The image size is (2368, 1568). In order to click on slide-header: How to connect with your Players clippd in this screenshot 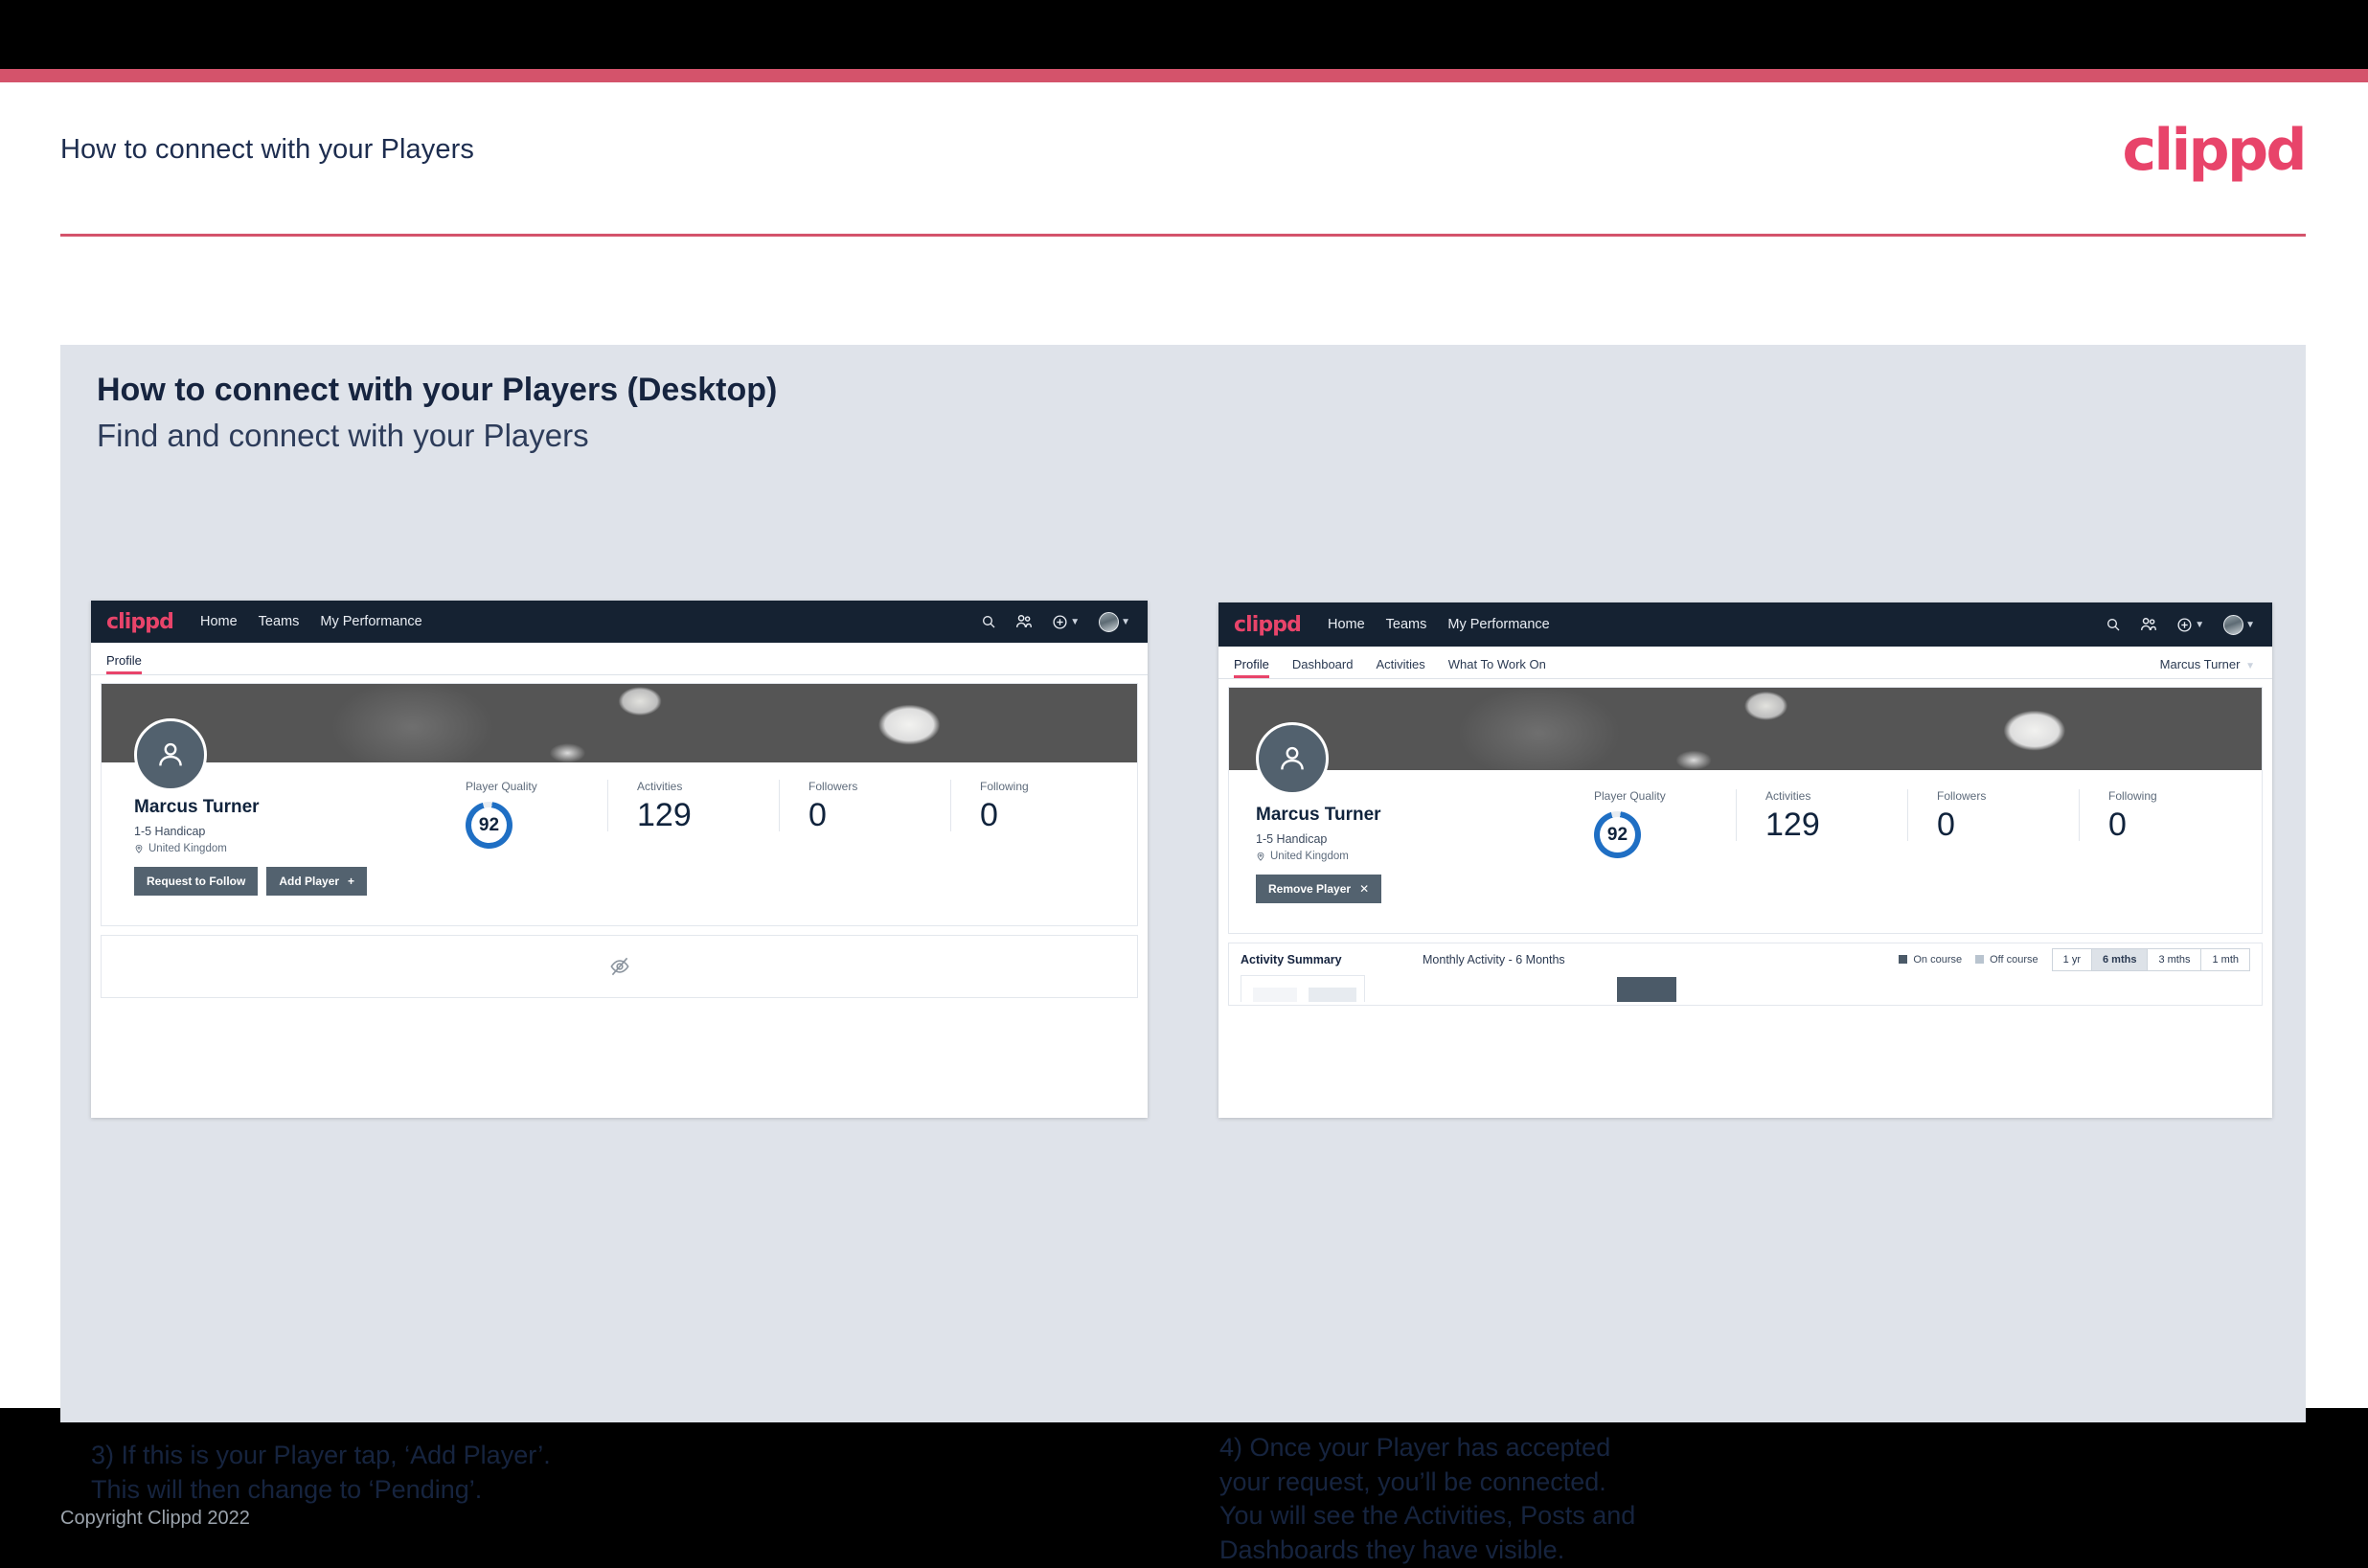, I will do `click(1184, 160)`.